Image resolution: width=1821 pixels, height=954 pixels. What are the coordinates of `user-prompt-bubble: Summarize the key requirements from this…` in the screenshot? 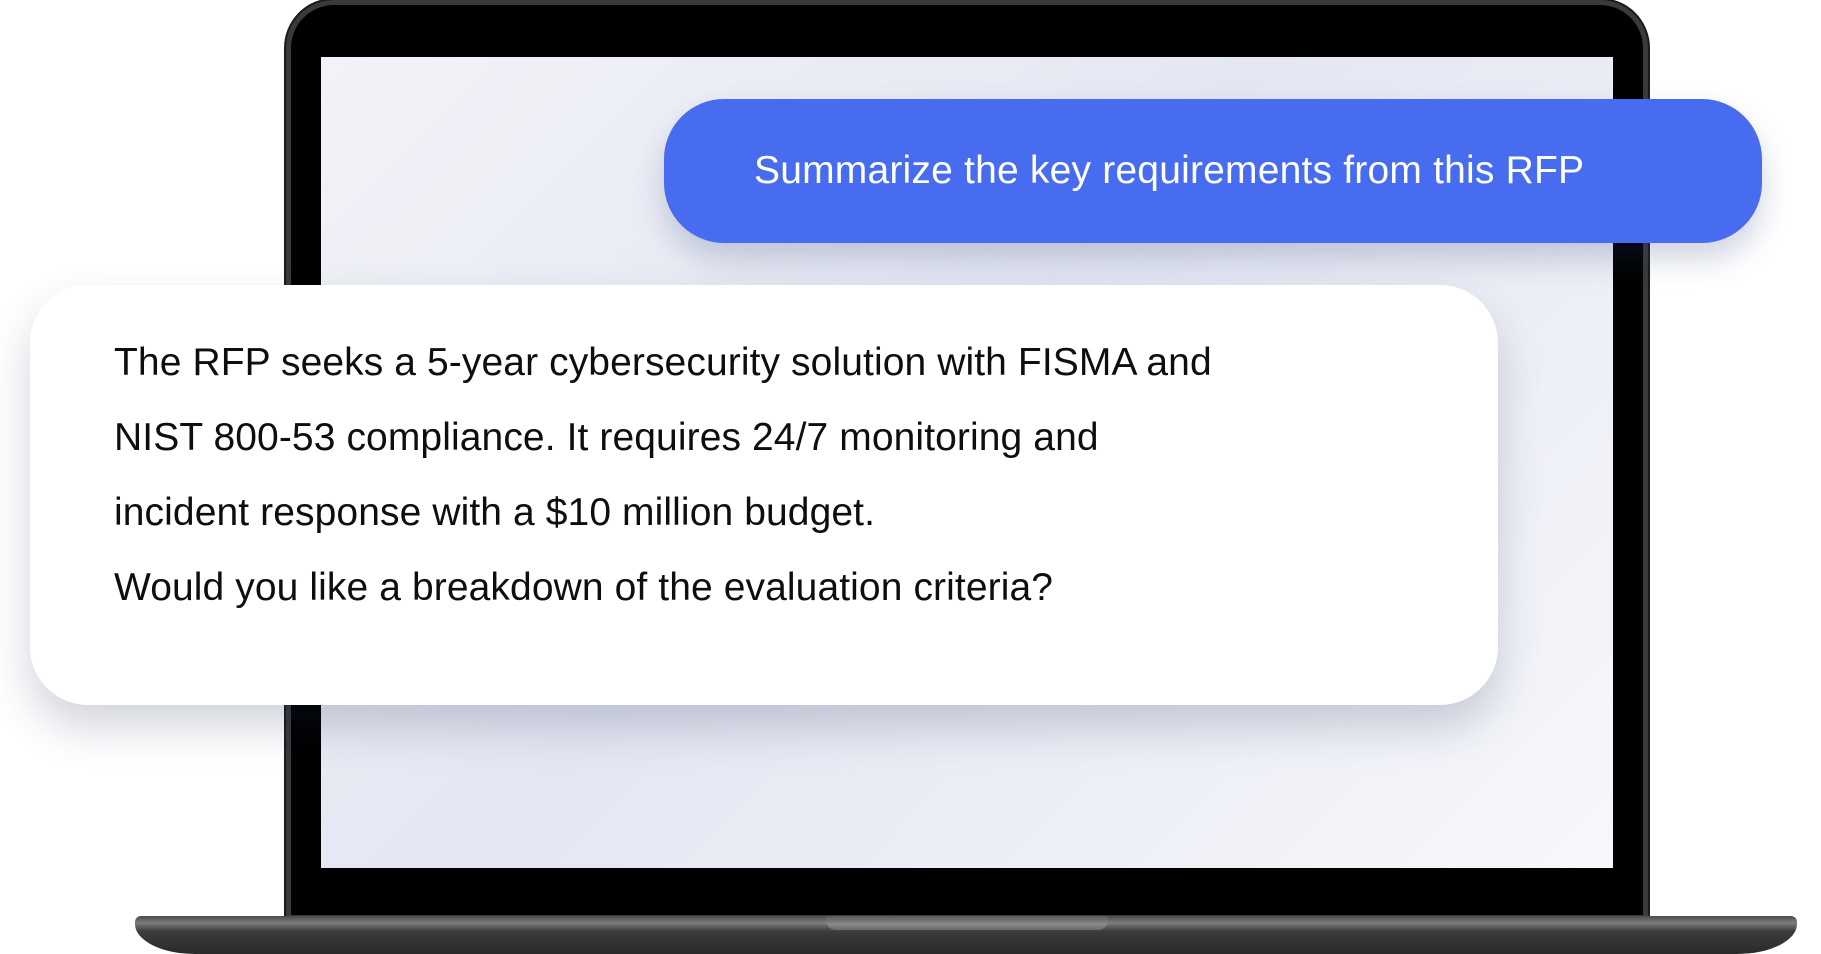 It's located at (1213, 171).